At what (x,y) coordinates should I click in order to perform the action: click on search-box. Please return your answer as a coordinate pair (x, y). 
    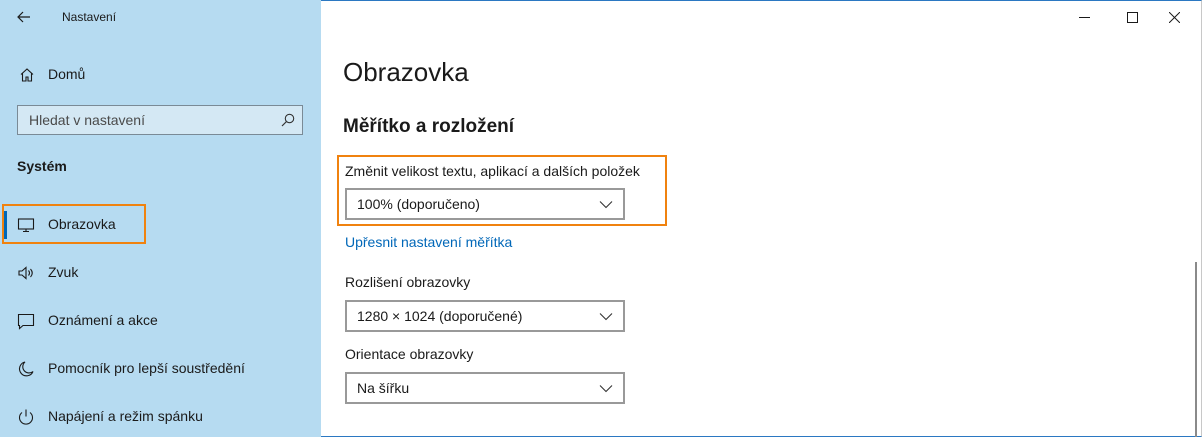
    Looking at the image, I should click on (160, 120).